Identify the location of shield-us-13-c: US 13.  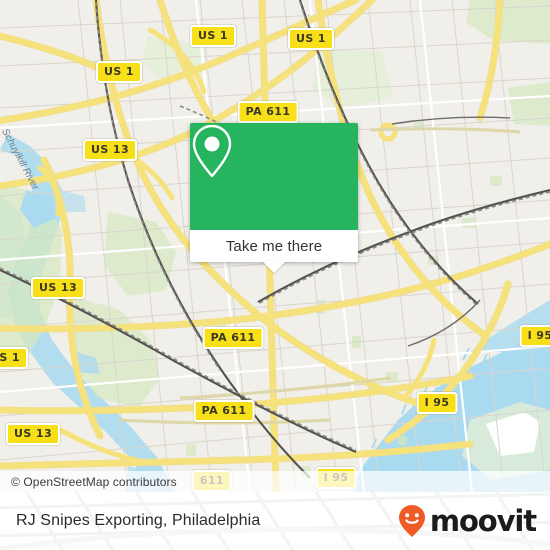
(33, 434).